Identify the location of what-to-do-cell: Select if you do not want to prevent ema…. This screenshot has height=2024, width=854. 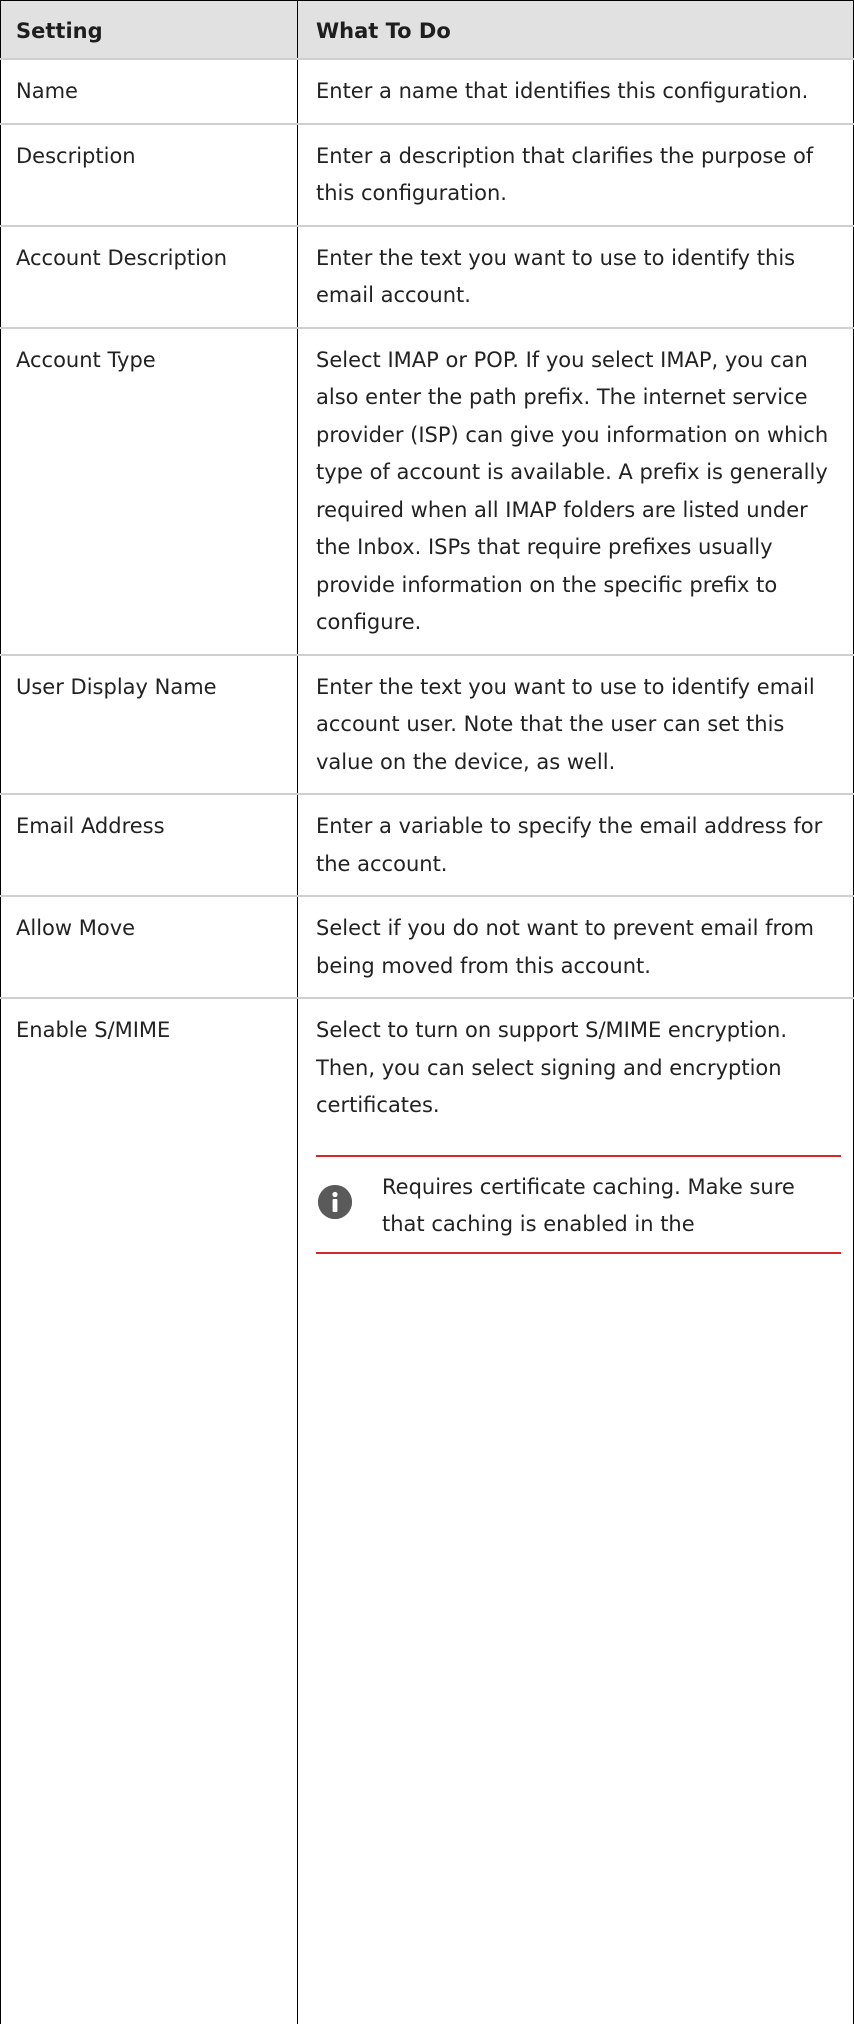
(575, 947).